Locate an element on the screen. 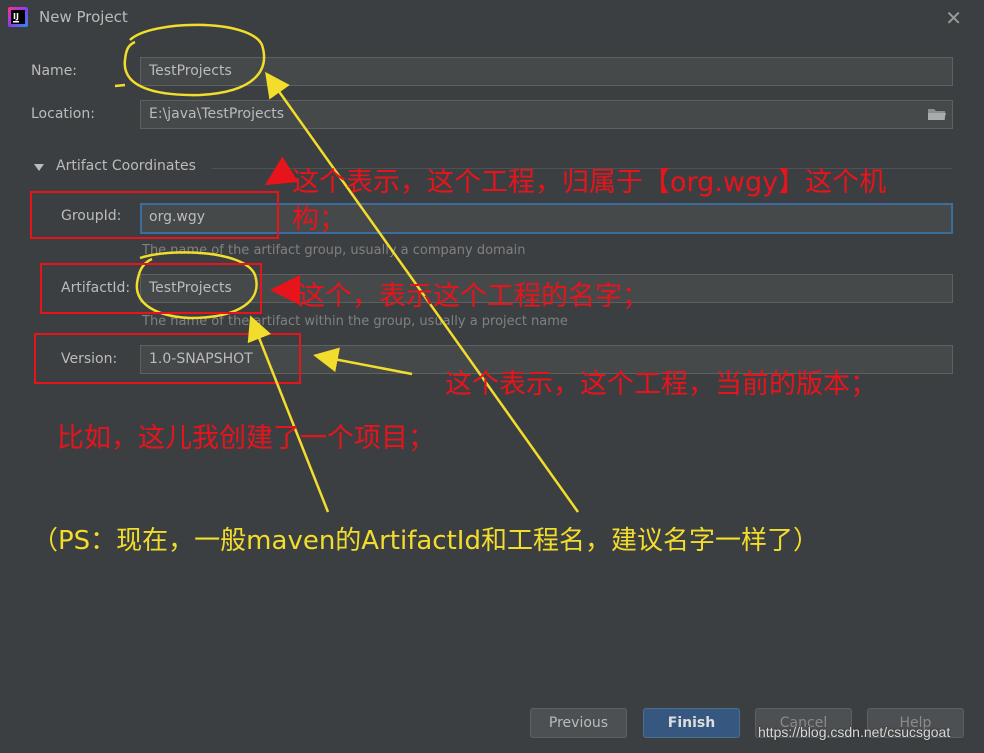  groupid-highlight-box is located at coordinates (154, 215).